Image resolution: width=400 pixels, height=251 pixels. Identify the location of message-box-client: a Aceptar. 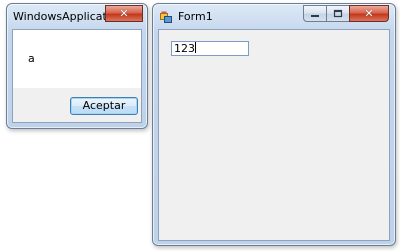
(77, 76).